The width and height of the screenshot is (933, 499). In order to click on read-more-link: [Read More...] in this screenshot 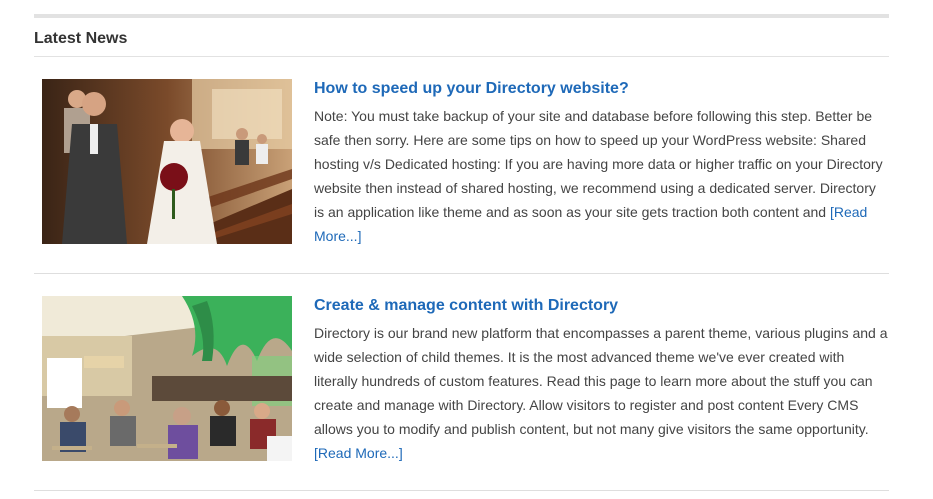, I will do `click(358, 453)`.